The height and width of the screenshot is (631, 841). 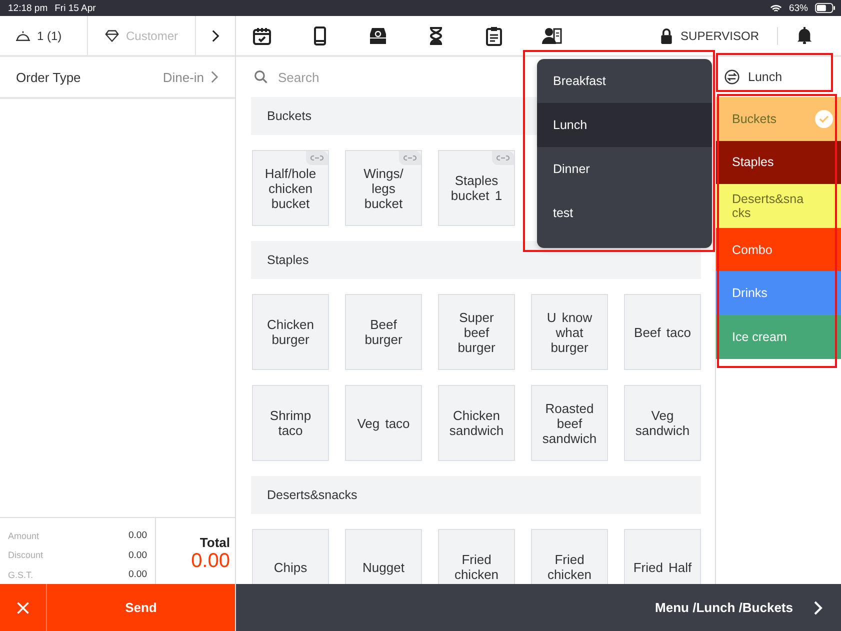 What do you see at coordinates (24, 535) in the screenshot?
I see `summary-label: Amount` at bounding box center [24, 535].